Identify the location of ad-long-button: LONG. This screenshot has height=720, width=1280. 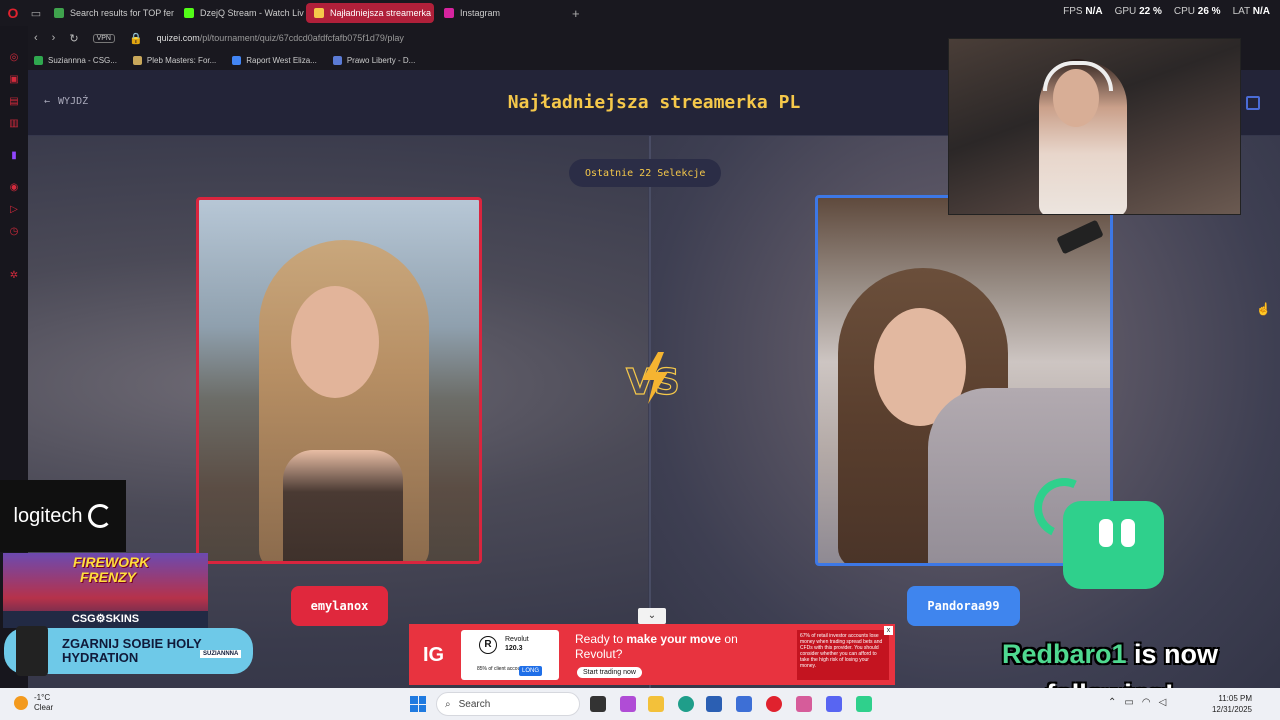
(531, 671).